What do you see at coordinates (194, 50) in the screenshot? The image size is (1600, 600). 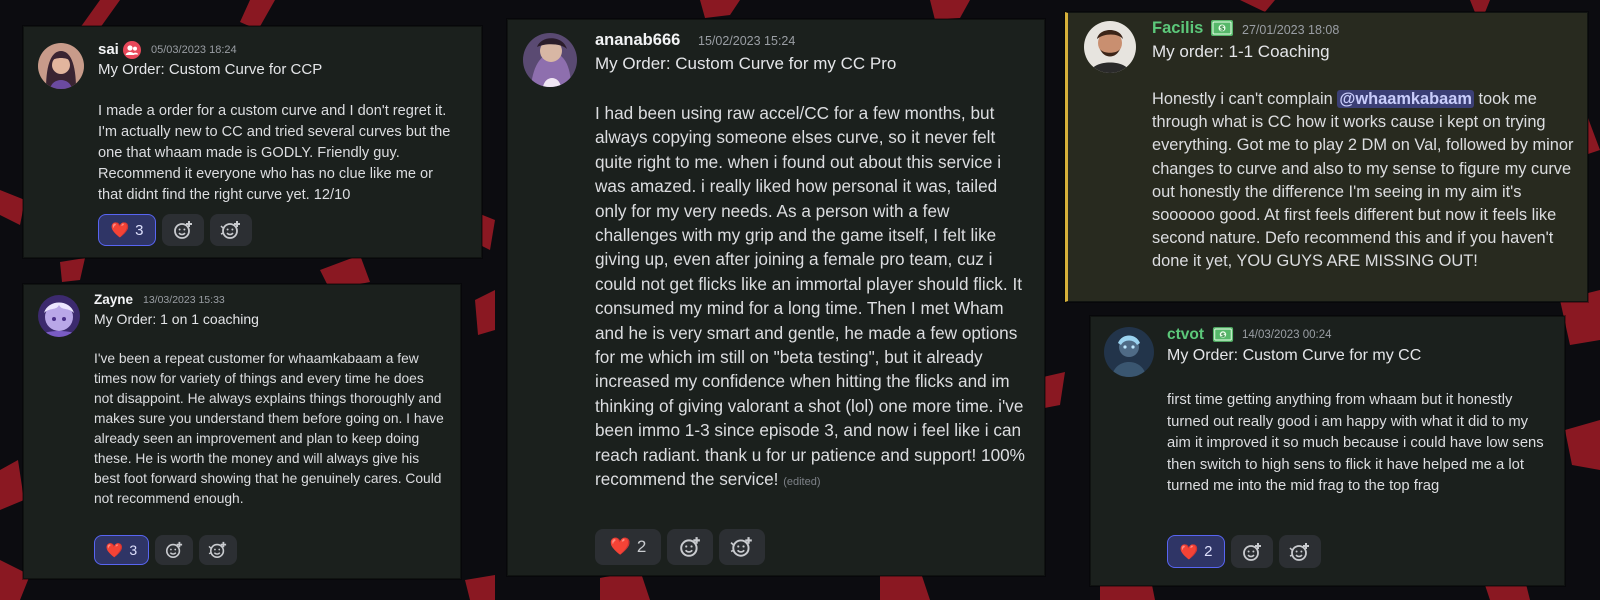 I see `timestamp: 05/03/2023 18:24` at bounding box center [194, 50].